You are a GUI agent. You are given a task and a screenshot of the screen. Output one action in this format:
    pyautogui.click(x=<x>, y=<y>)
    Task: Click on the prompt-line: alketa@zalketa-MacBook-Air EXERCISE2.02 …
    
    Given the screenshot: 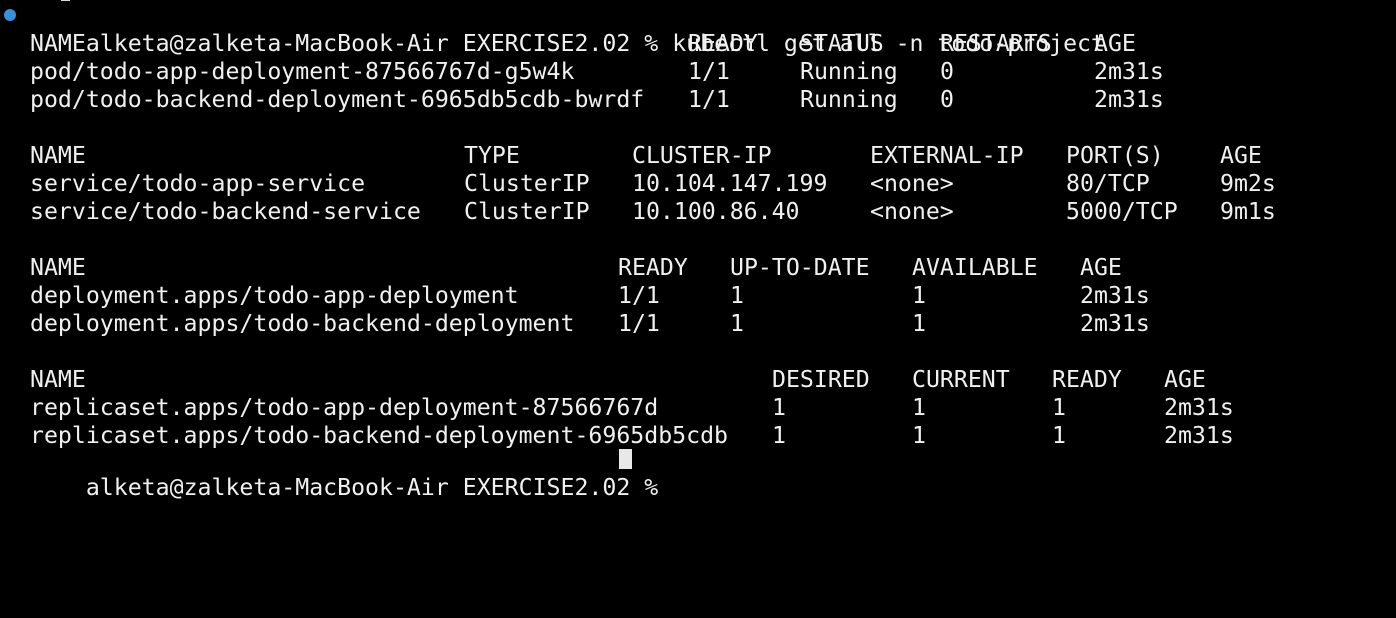 What is the action you would take?
    pyautogui.click(x=567, y=29)
    